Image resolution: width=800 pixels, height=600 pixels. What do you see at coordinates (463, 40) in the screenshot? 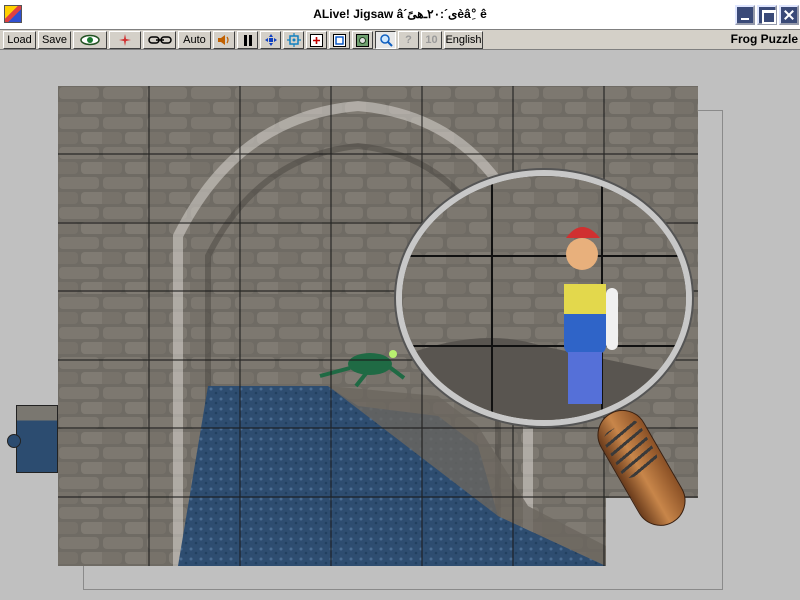
I see `language-button: English` at bounding box center [463, 40].